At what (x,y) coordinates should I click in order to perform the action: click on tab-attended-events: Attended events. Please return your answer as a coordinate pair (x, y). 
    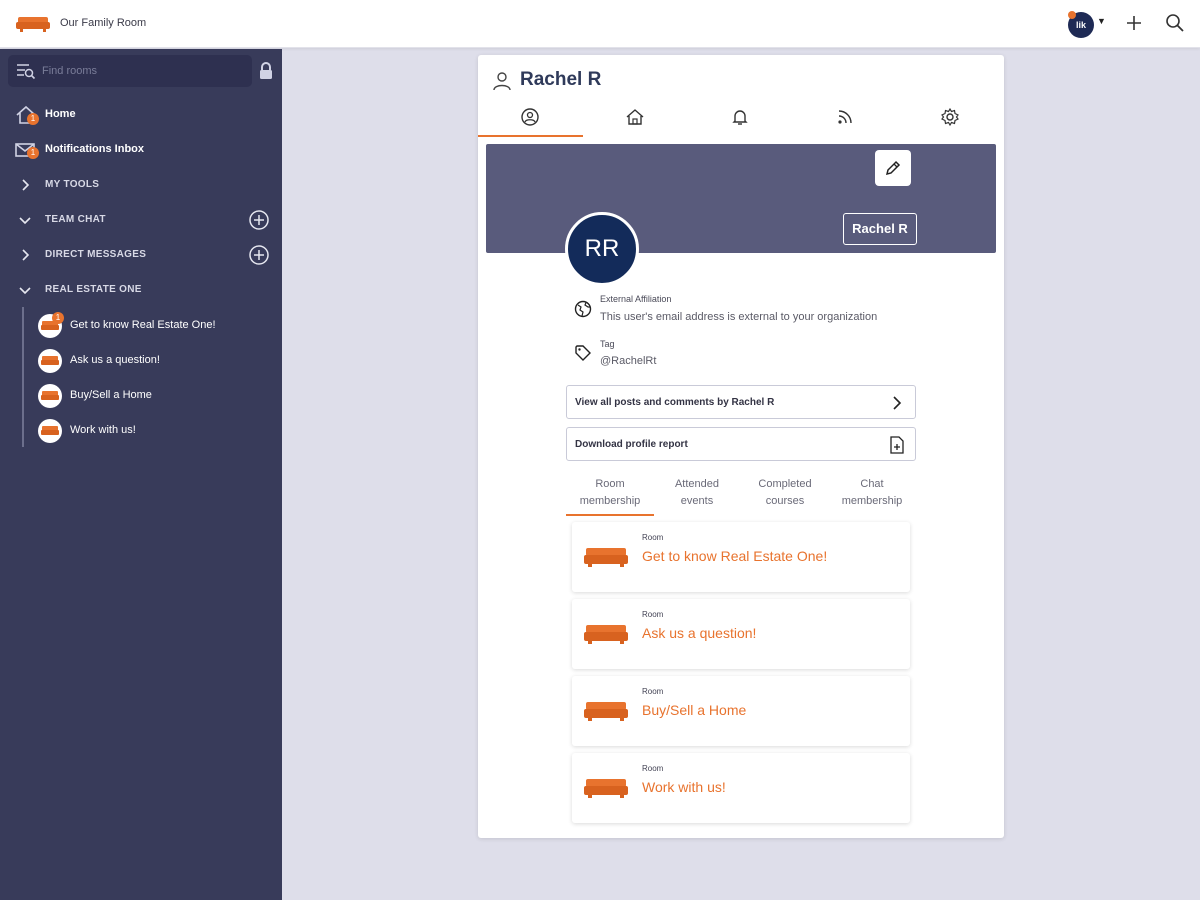
    Looking at the image, I should click on (697, 496).